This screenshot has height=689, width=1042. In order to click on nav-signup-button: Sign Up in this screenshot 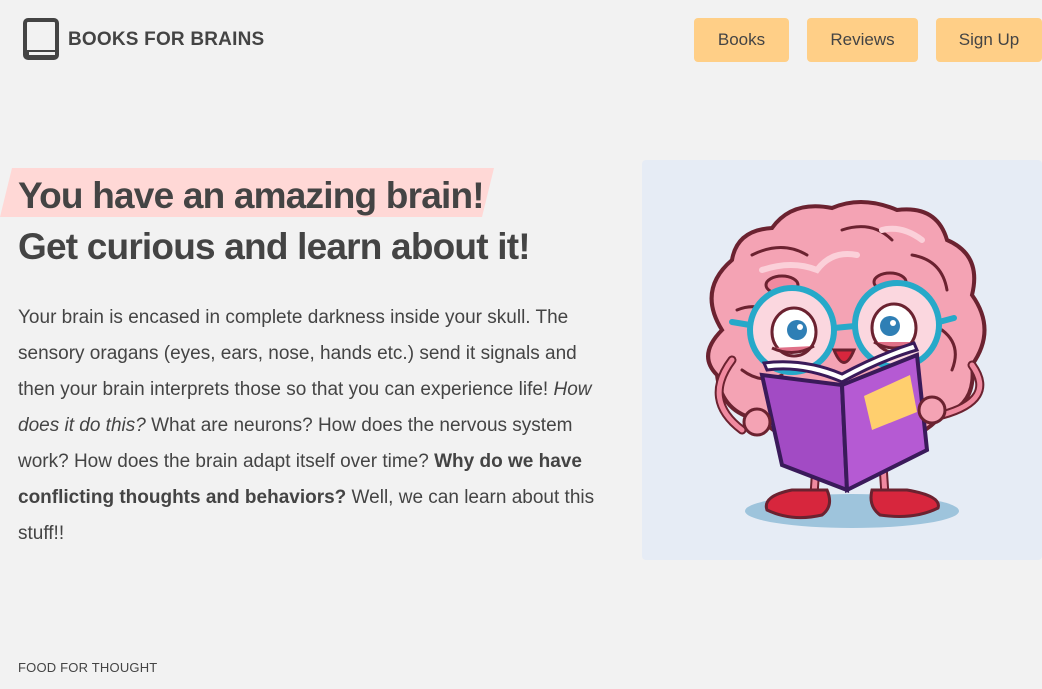, I will do `click(989, 40)`.